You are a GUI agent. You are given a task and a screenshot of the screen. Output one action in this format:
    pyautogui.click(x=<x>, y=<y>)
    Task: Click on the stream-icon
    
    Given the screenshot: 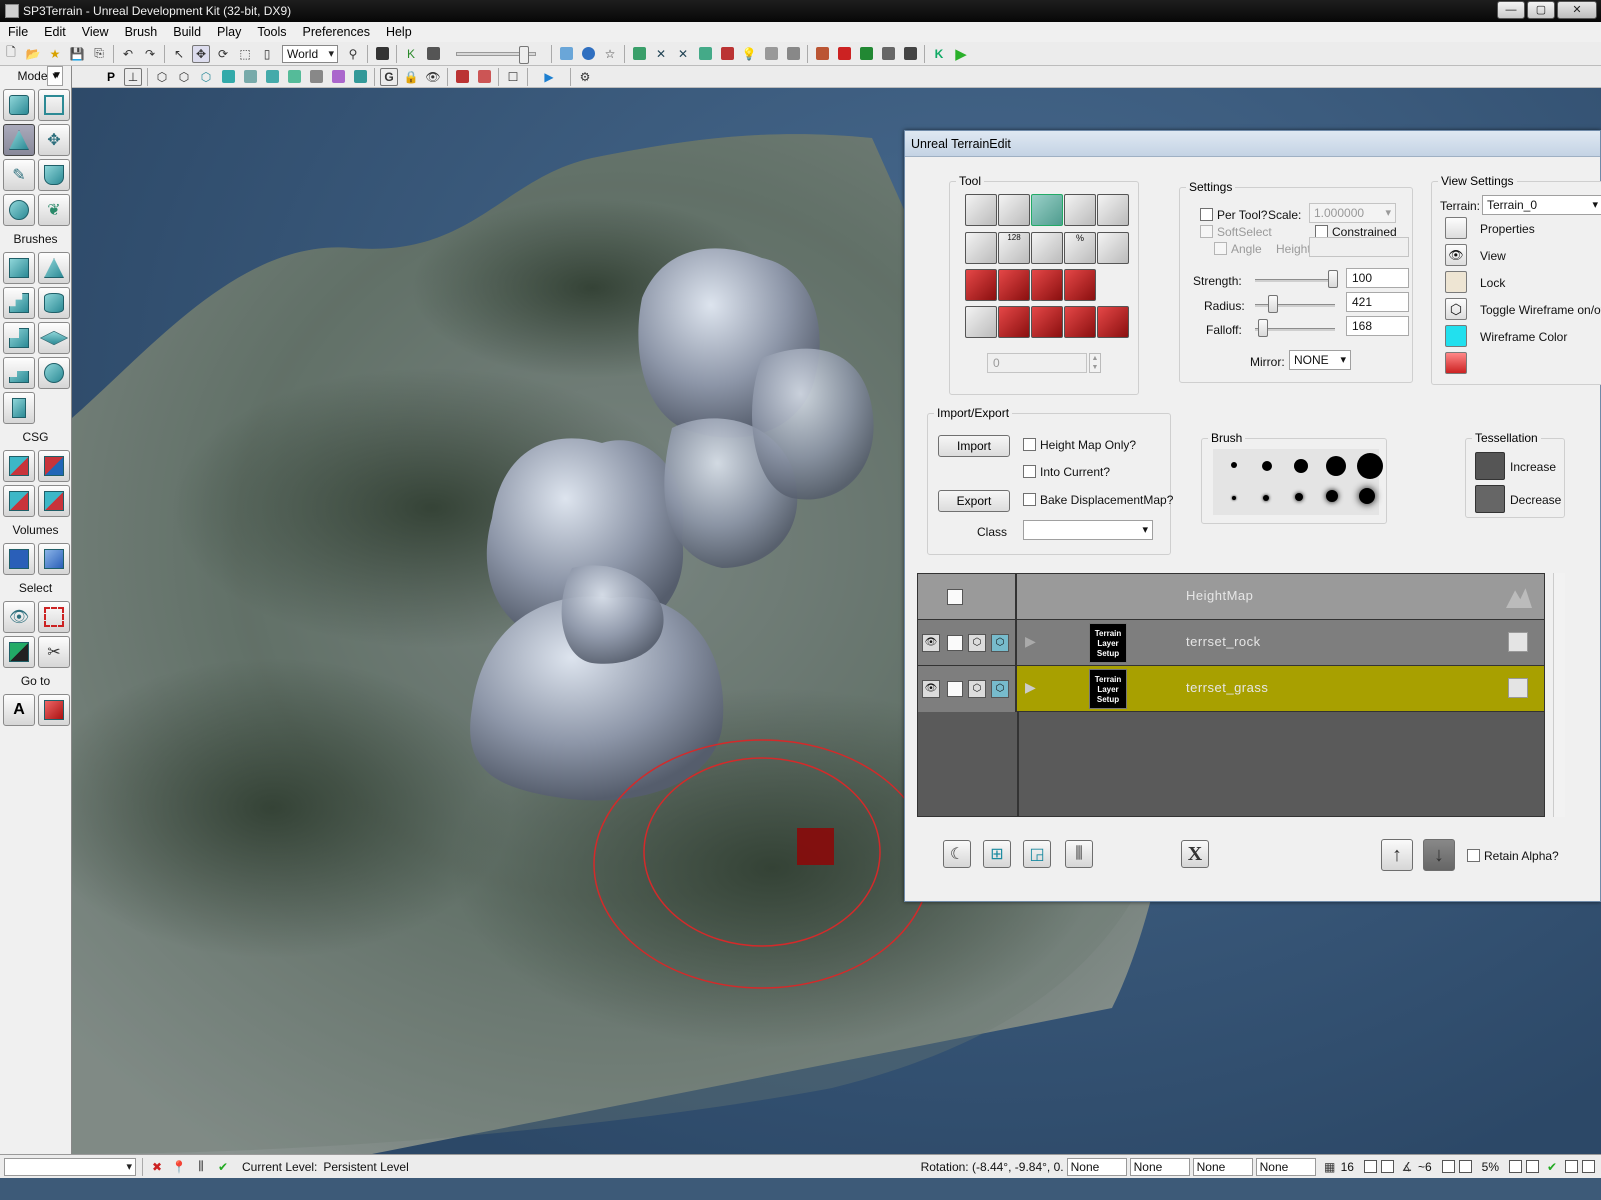 What is the action you would take?
    pyautogui.click(x=484, y=77)
    